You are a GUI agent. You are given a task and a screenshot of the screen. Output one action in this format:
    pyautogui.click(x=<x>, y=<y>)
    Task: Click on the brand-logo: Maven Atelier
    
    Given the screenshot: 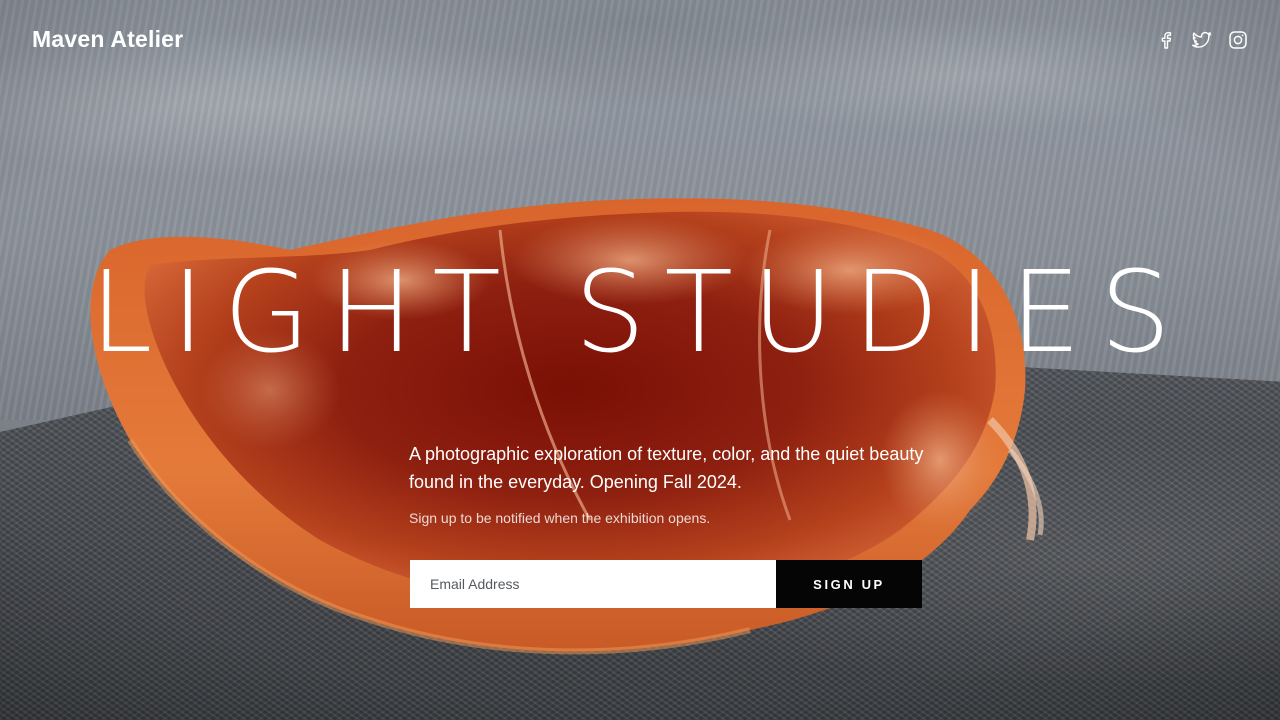 What is the action you would take?
    pyautogui.click(x=107, y=39)
    